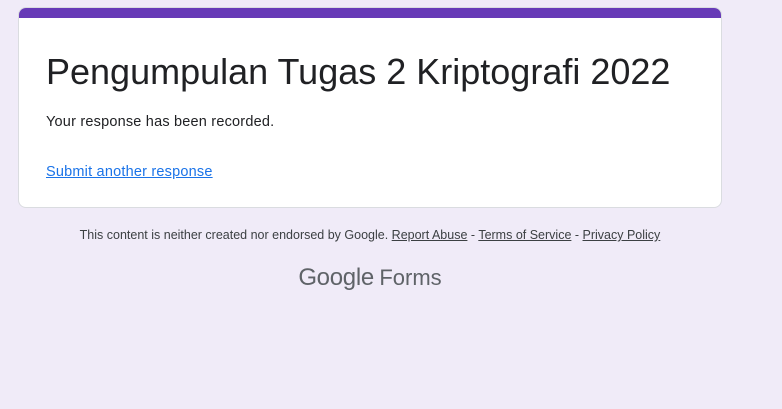  I want to click on report-abuse-link: Report Abuse, so click(430, 235).